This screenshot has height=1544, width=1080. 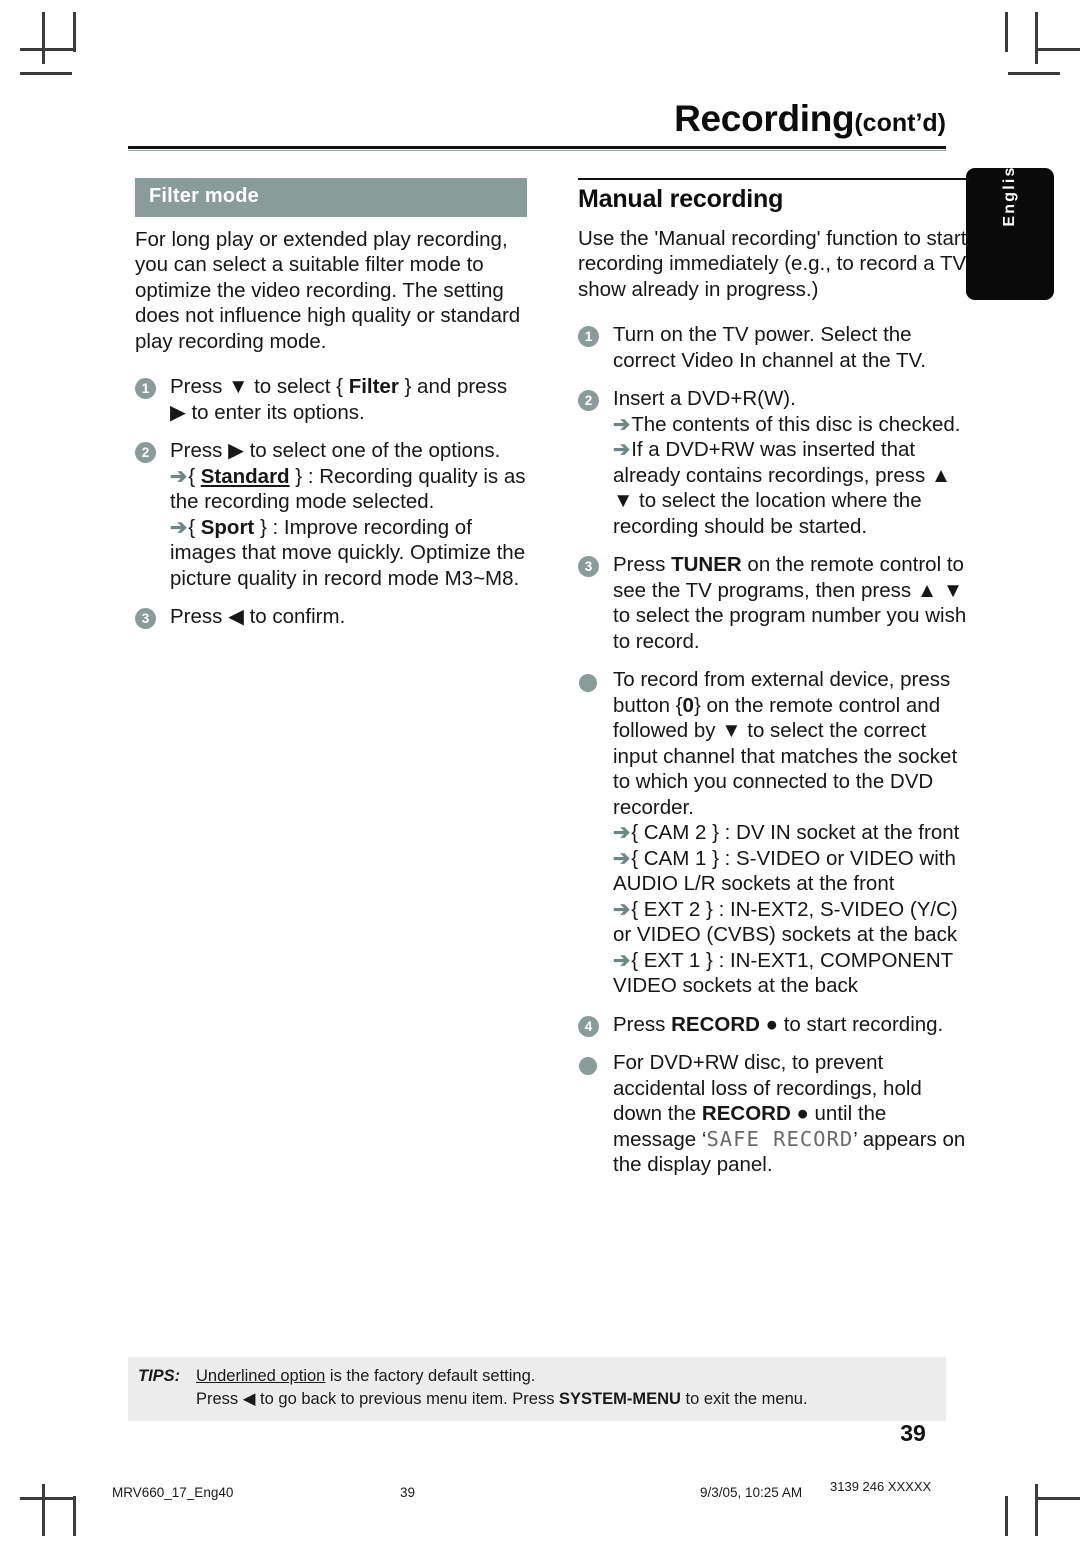 I want to click on filter-mode-s1-text-2: to select one of the options., so click(x=372, y=450).